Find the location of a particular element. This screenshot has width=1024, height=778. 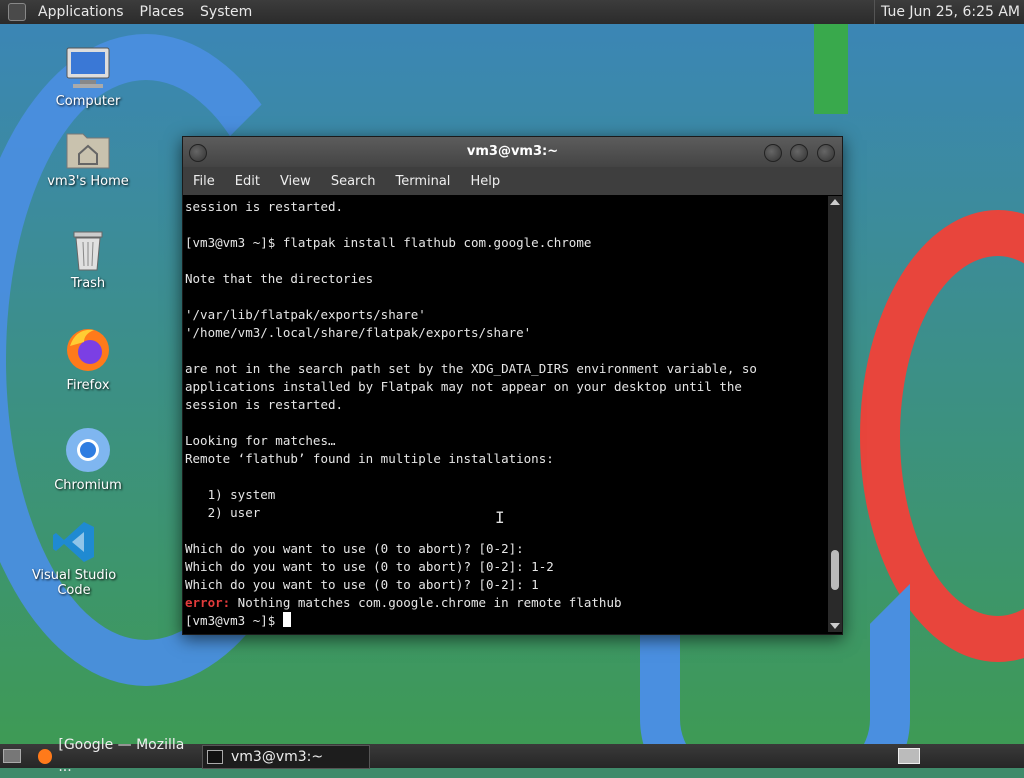

wallpaper-green-bar is located at coordinates (831, 69).